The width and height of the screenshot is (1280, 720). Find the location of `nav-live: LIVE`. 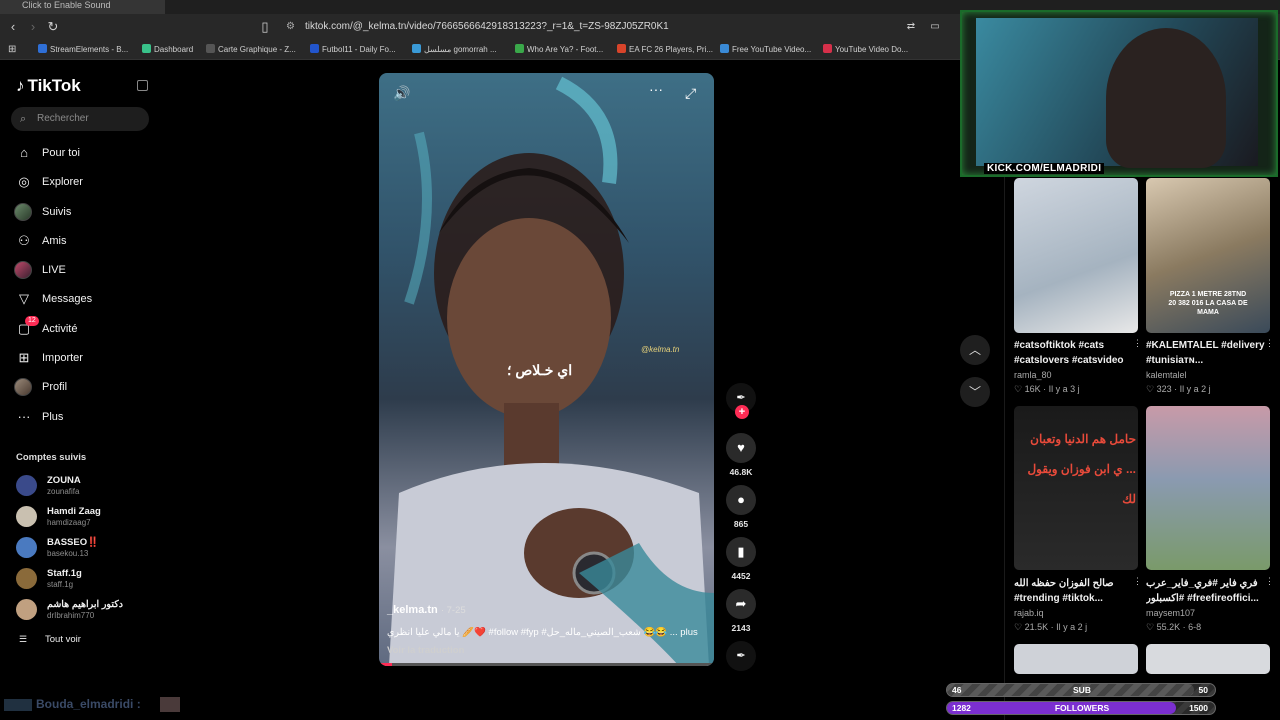

nav-live: LIVE is located at coordinates (40, 270).